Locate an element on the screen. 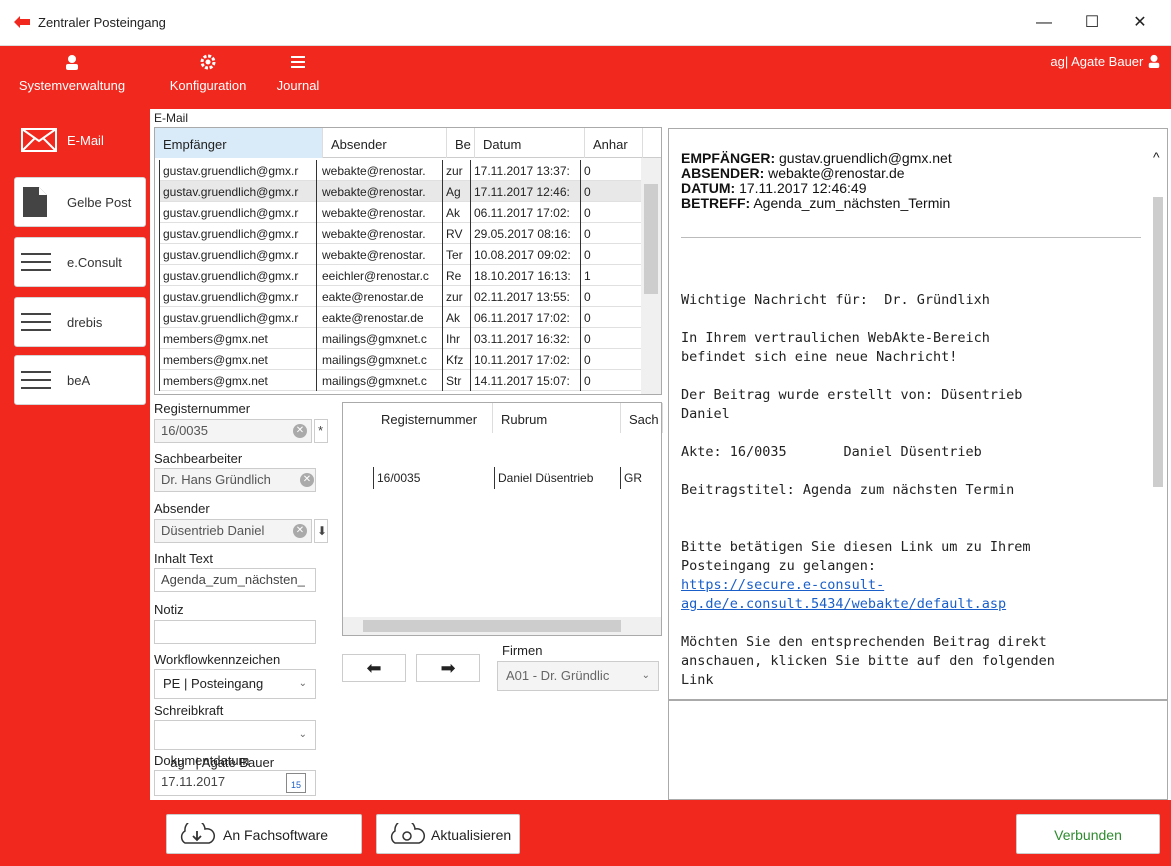 Image resolution: width=1171 pixels, height=866 pixels. col-absender: Absender is located at coordinates (385, 143).